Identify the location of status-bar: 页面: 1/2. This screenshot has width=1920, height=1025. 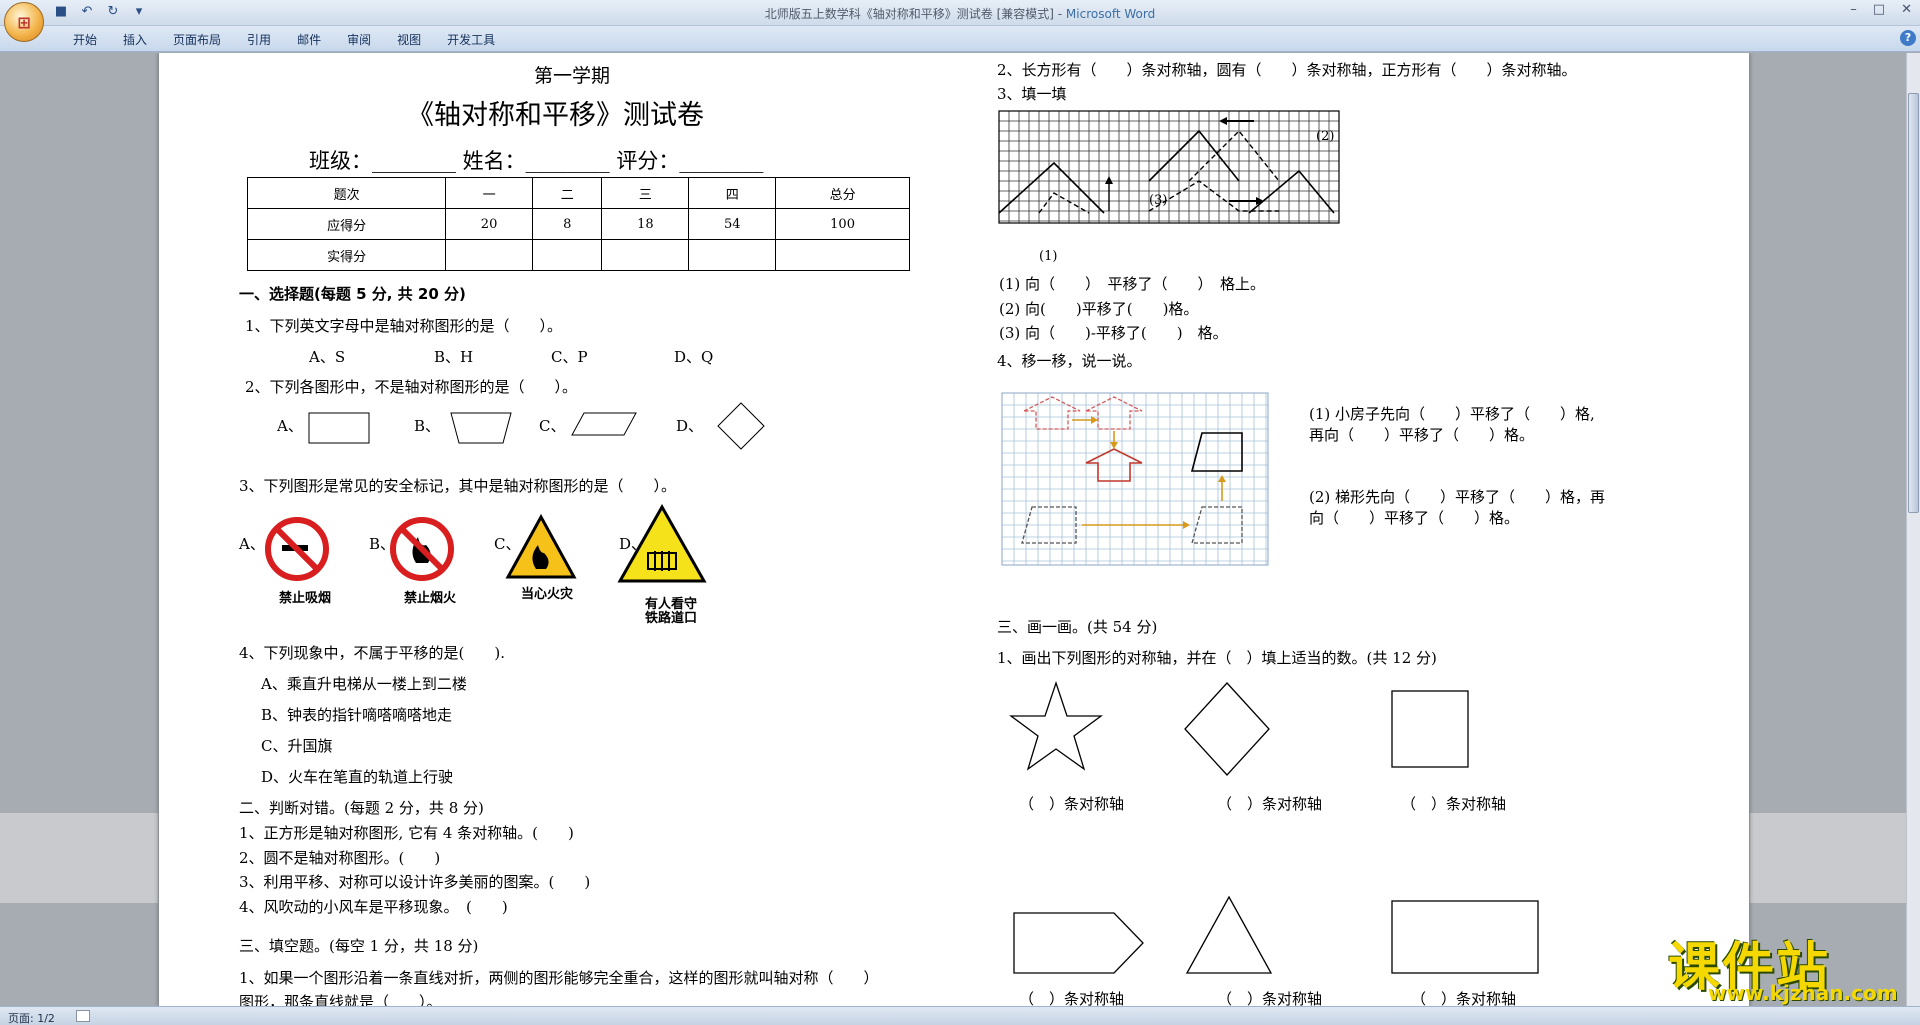
(960, 1015).